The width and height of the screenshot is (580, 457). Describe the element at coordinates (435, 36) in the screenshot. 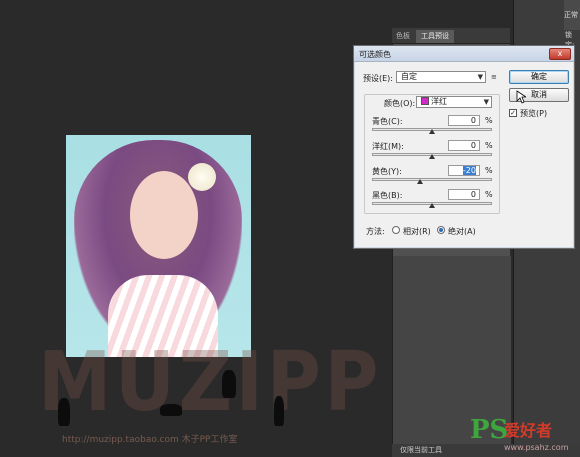

I see `tab-tool-presets: 工具预设` at that location.